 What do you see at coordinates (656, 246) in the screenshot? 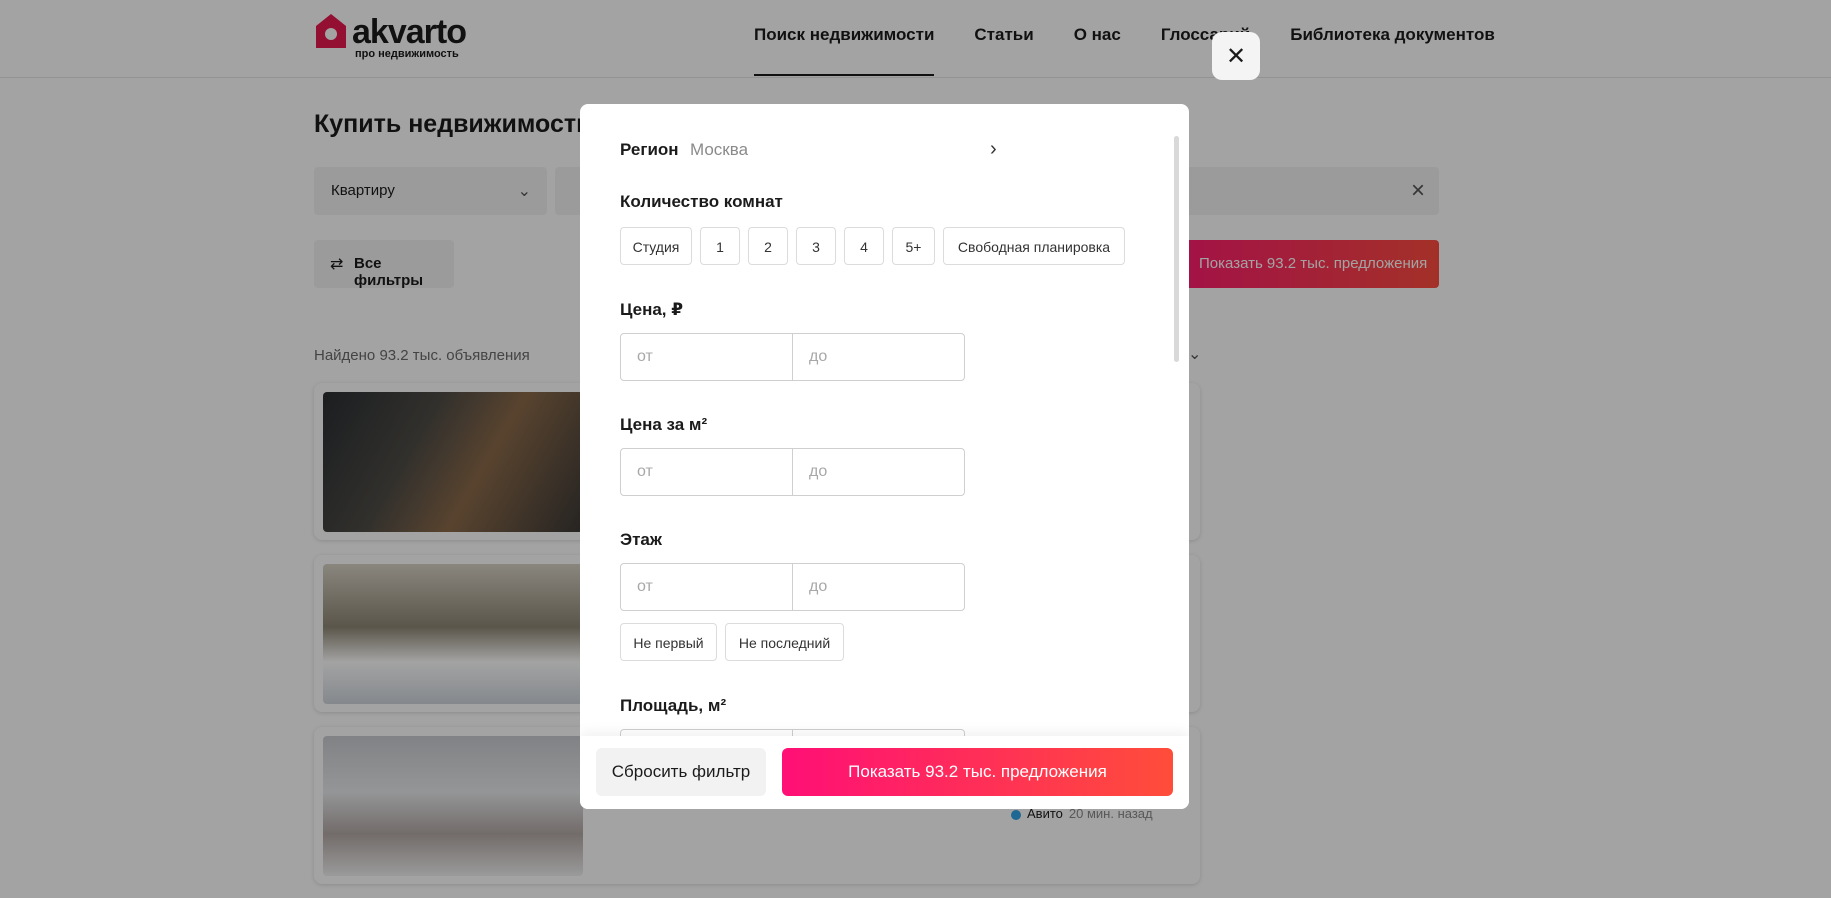
I see `rooms-chip-studio: Студия` at bounding box center [656, 246].